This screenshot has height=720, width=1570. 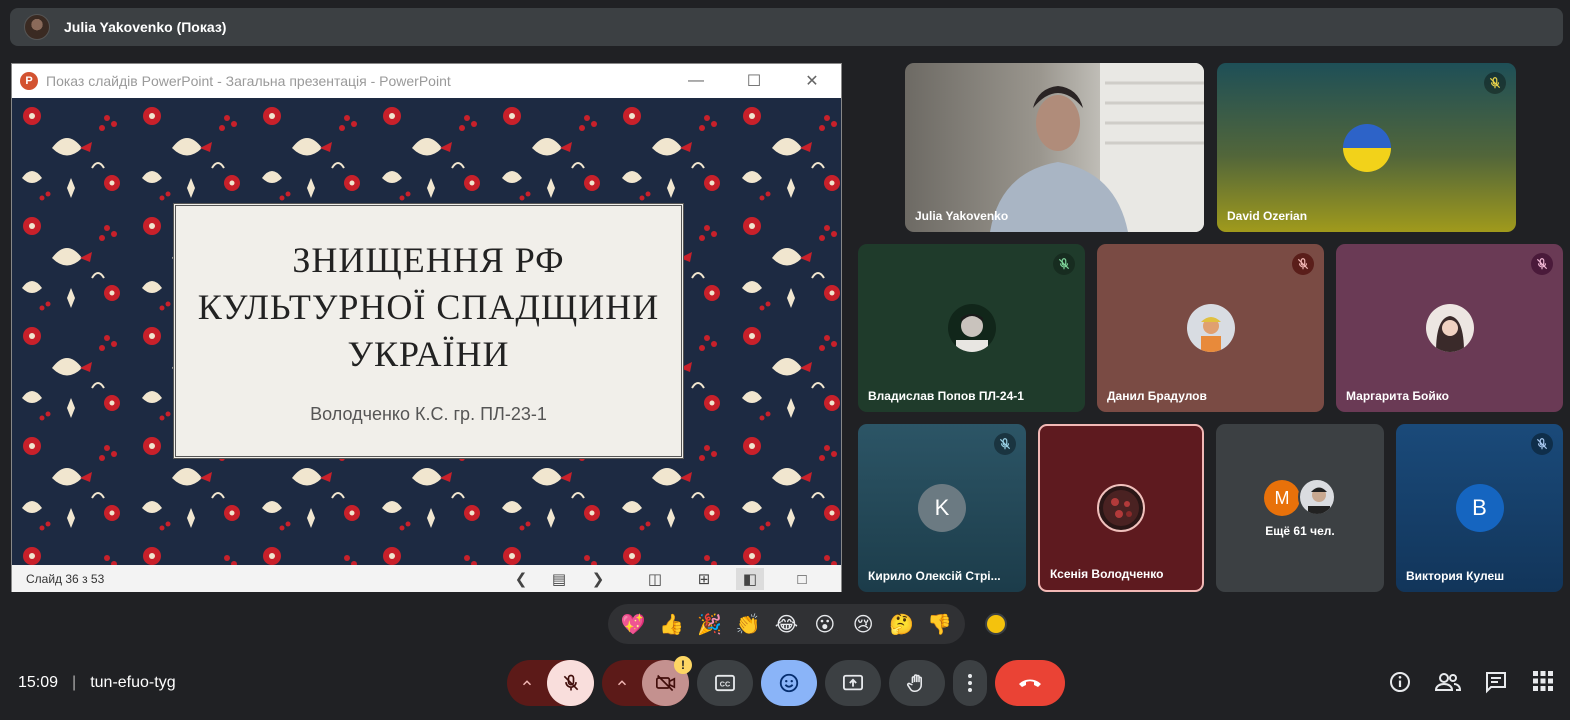 I want to click on reactions-bar: 💖 👍 🎉 👏 😂 😮 😢 🤔 👎, so click(x=786, y=624).